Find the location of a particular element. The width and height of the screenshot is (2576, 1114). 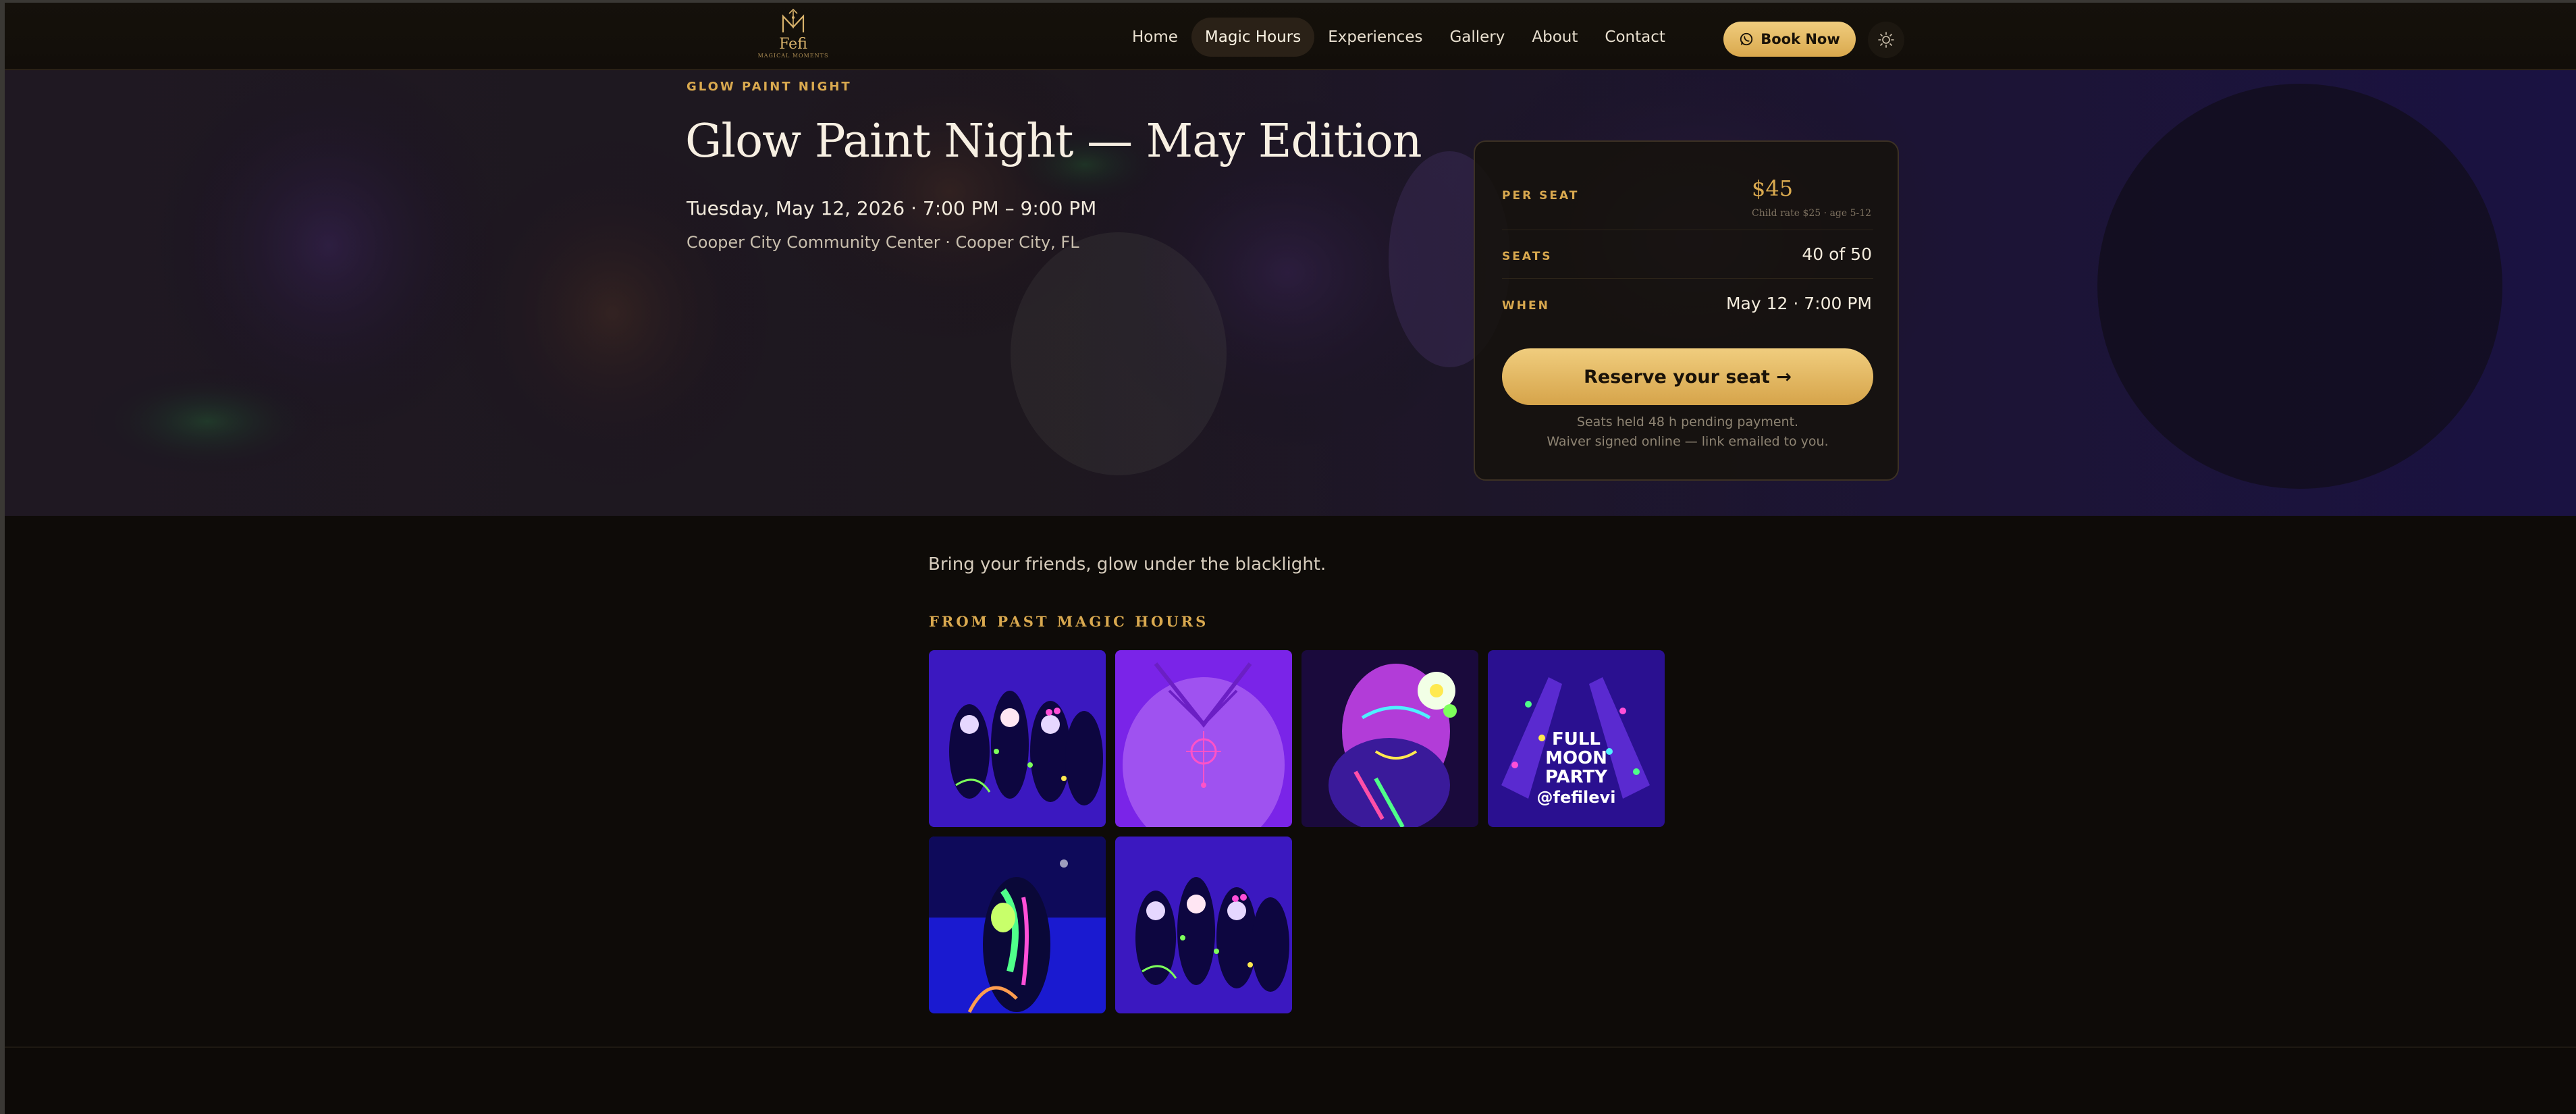

nav-link-magic-hours: Magic Hours is located at coordinates (1253, 37).